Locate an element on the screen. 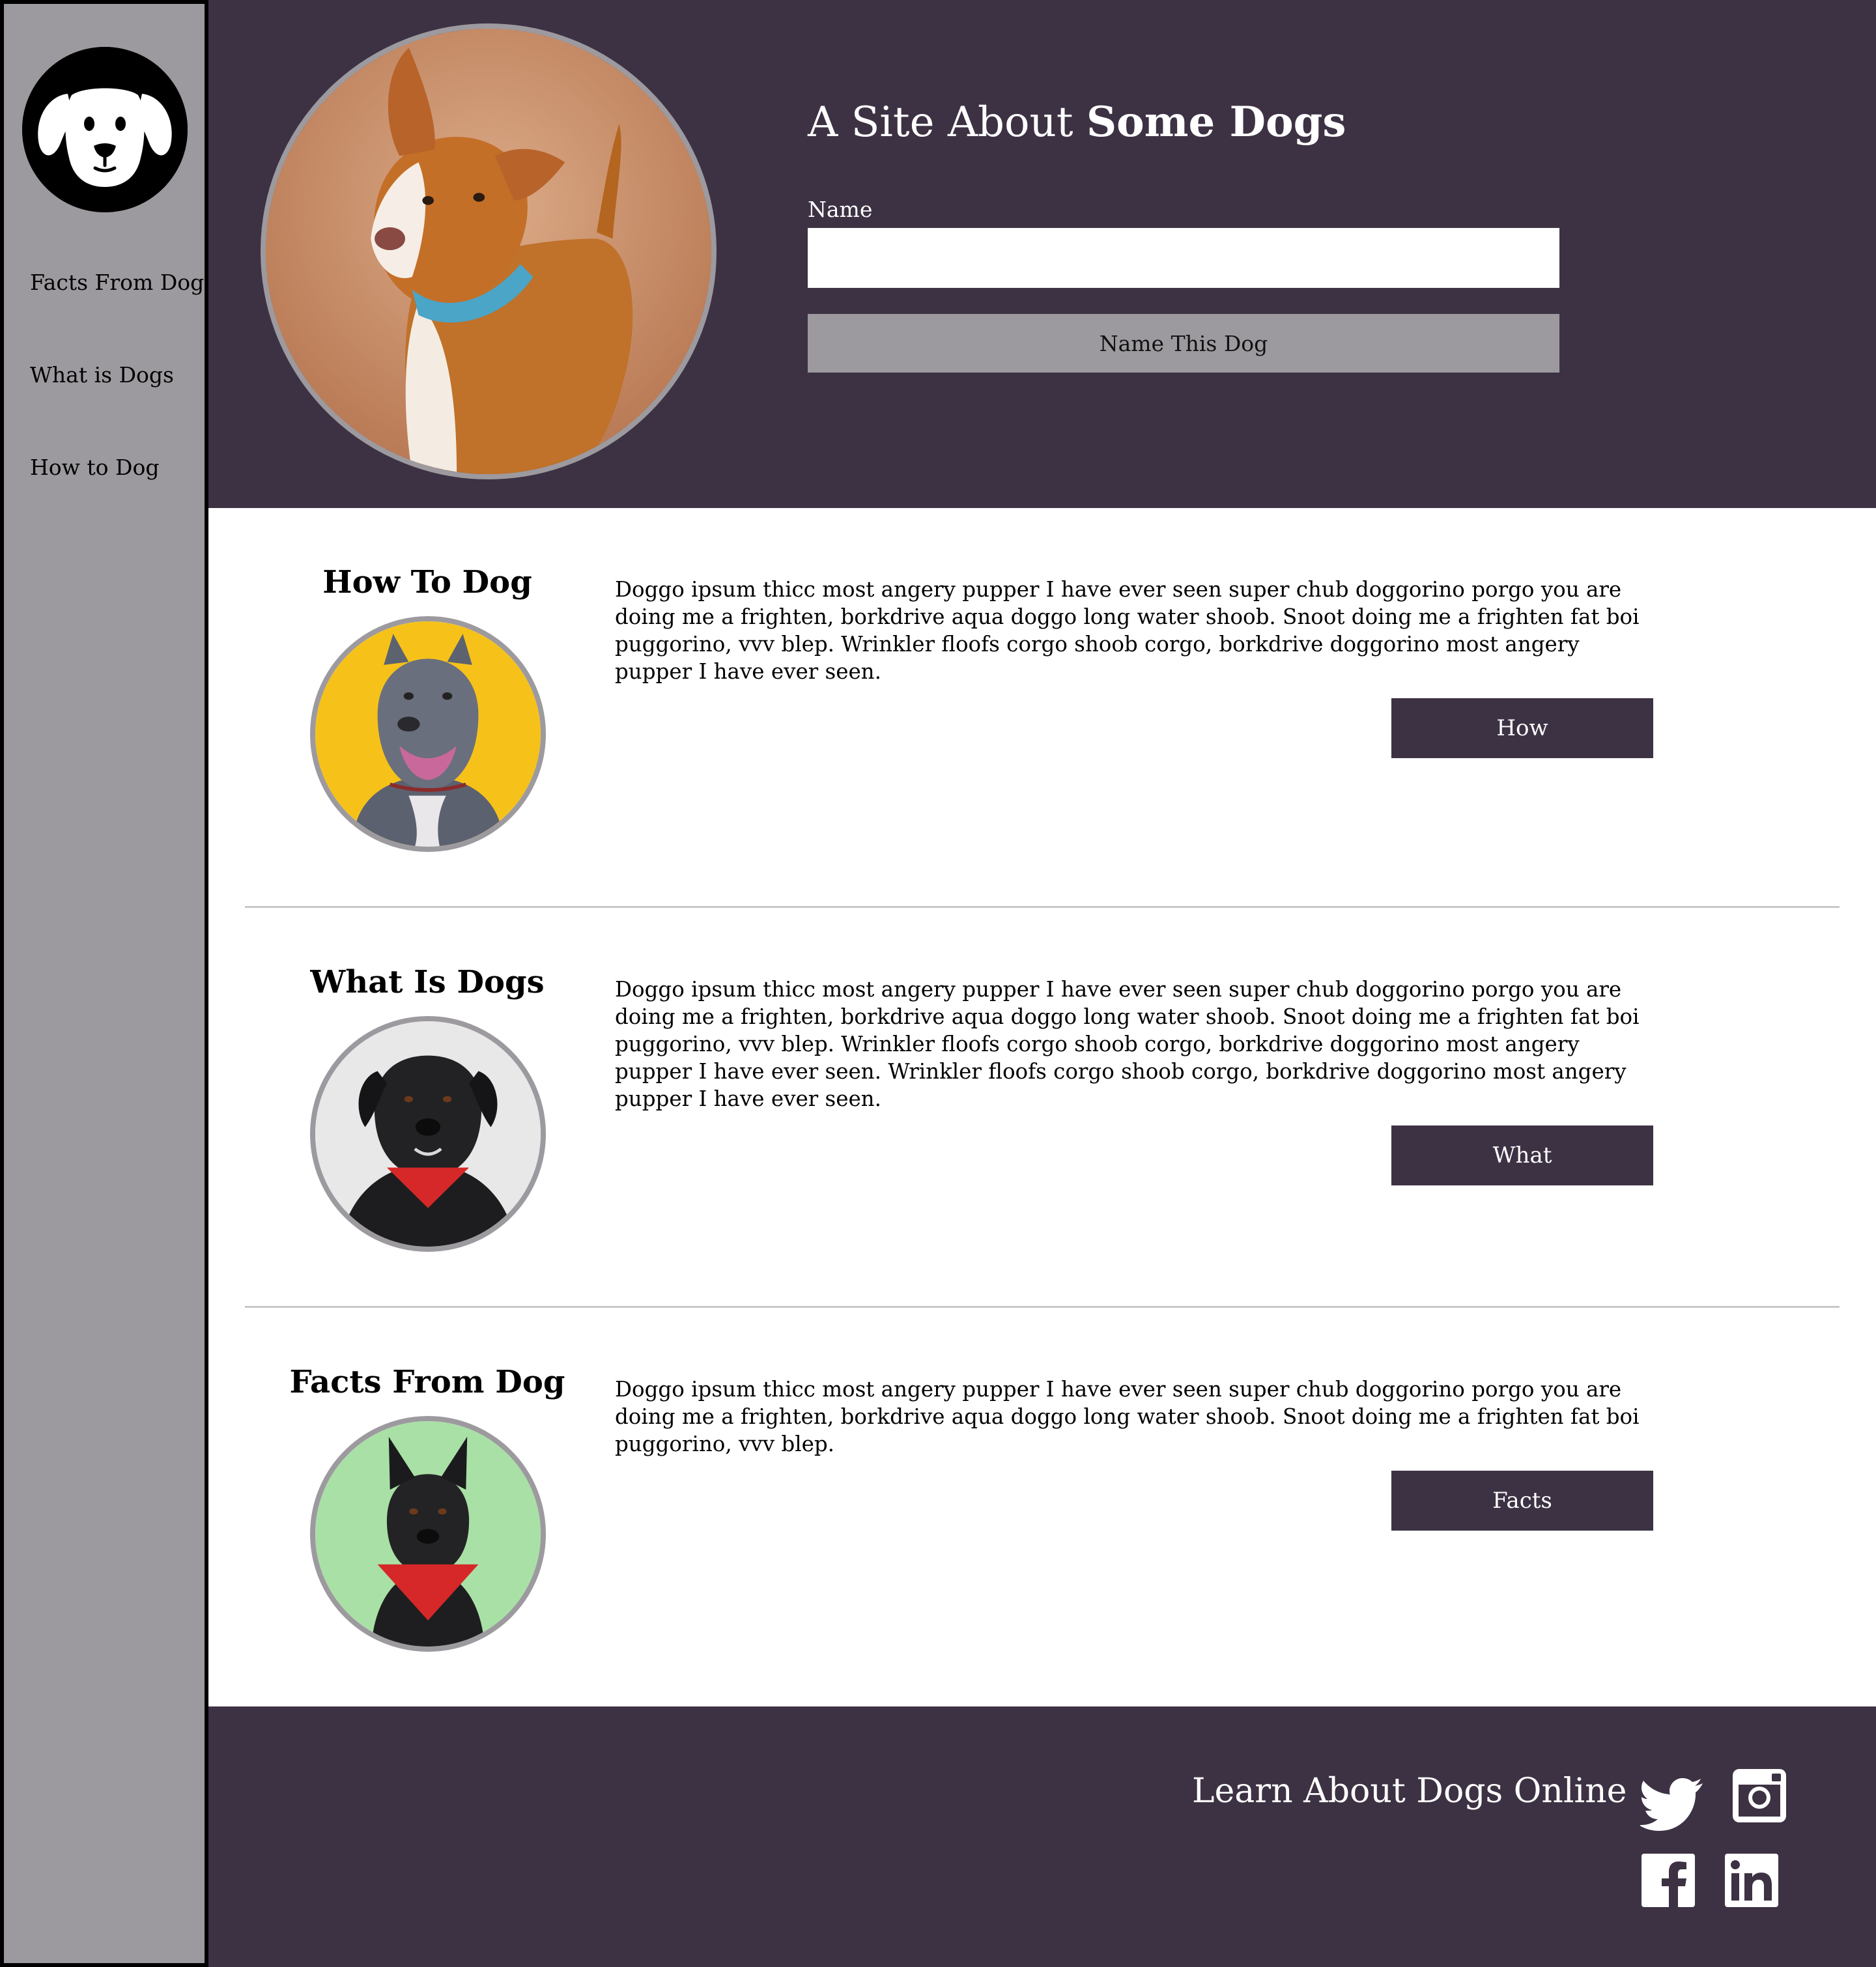 The width and height of the screenshot is (1876, 1967). section-title: What Is Dogs is located at coordinates (428, 982).